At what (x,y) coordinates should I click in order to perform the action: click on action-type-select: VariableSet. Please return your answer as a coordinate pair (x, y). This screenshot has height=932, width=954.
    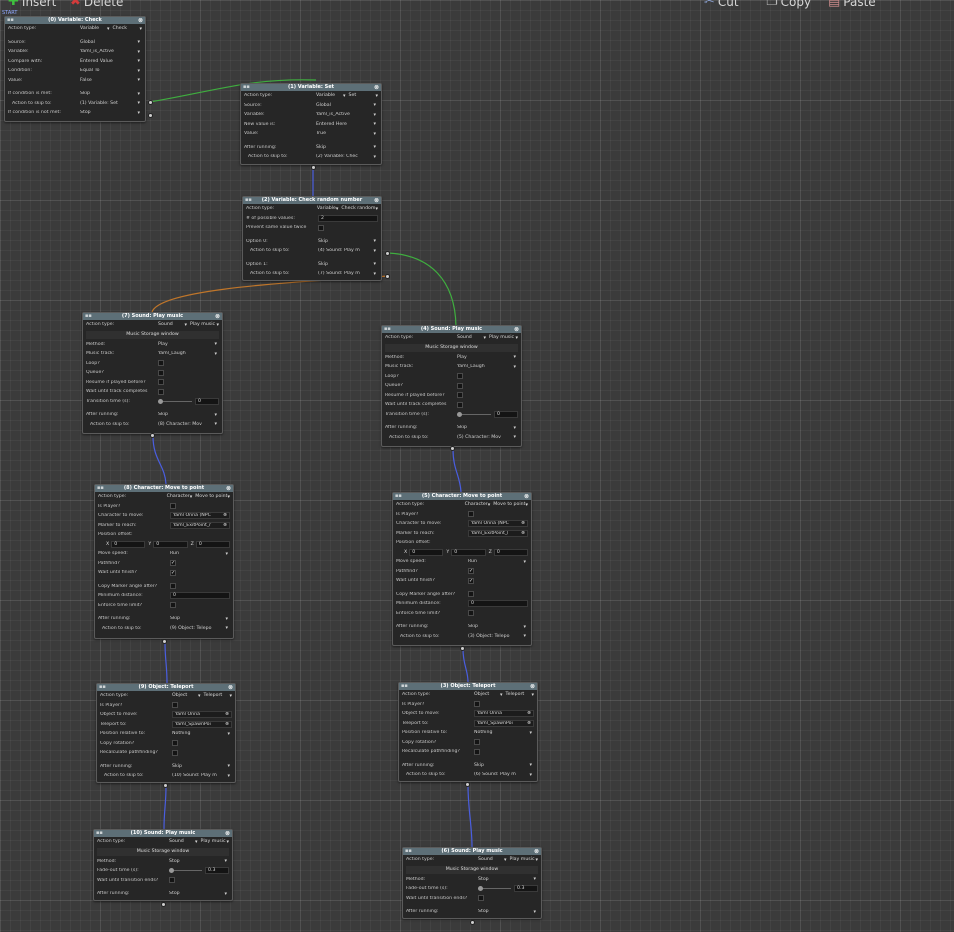
    Looking at the image, I should click on (347, 96).